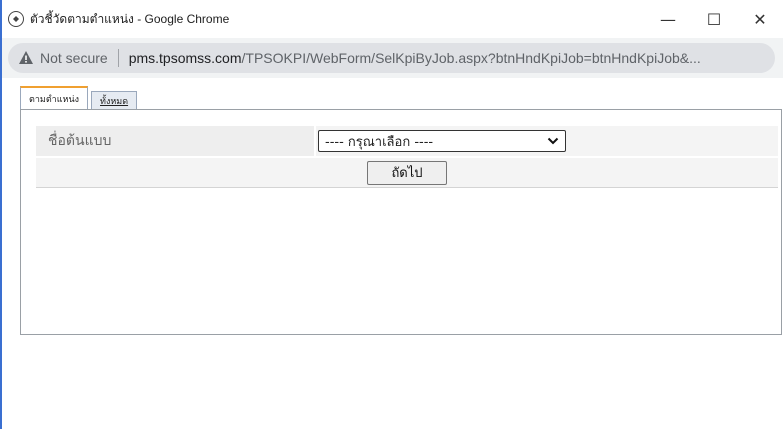 The image size is (783, 429). Describe the element at coordinates (553, 141) in the screenshot. I see `chevron-down-icon` at that location.